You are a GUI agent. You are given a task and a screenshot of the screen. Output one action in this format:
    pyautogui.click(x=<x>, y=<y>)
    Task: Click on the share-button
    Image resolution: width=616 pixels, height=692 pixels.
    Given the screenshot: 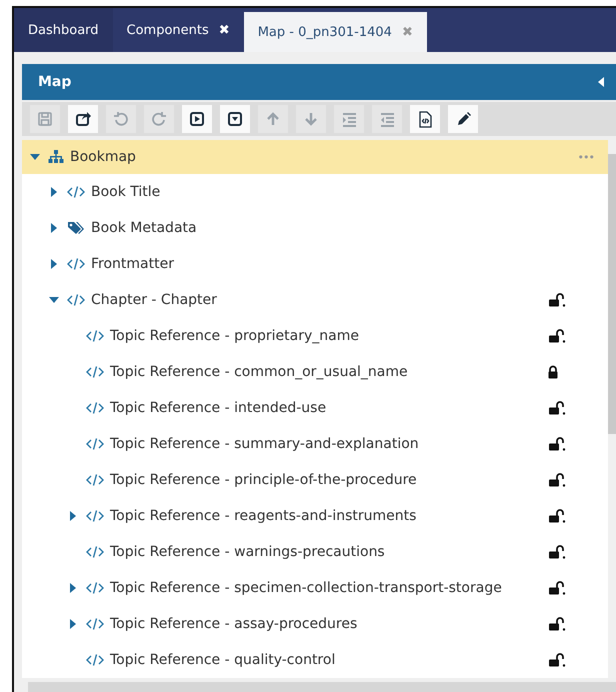 What is the action you would take?
    pyautogui.click(x=83, y=119)
    